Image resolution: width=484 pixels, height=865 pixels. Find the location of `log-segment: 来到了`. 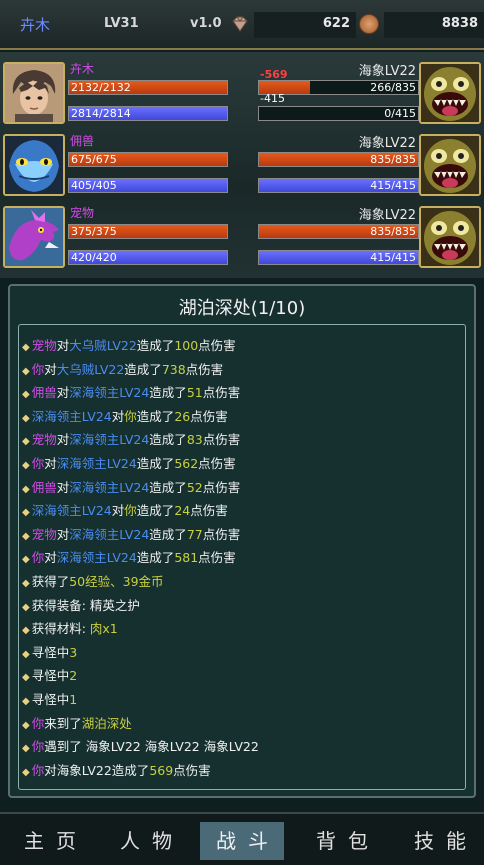

log-segment: 来到了 is located at coordinates (63, 723).